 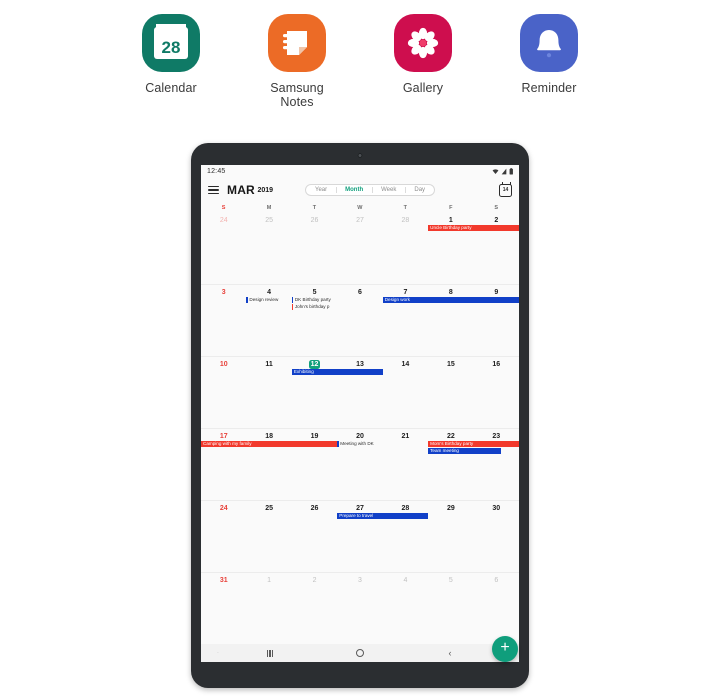 What do you see at coordinates (359, 363) in the screenshot?
I see `calendar-day-cell: 13` at bounding box center [359, 363].